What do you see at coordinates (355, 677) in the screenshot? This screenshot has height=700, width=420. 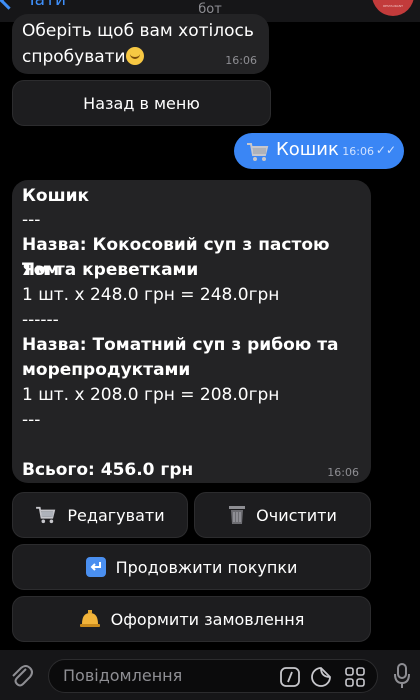 I see `bot-keyboard-icon` at bounding box center [355, 677].